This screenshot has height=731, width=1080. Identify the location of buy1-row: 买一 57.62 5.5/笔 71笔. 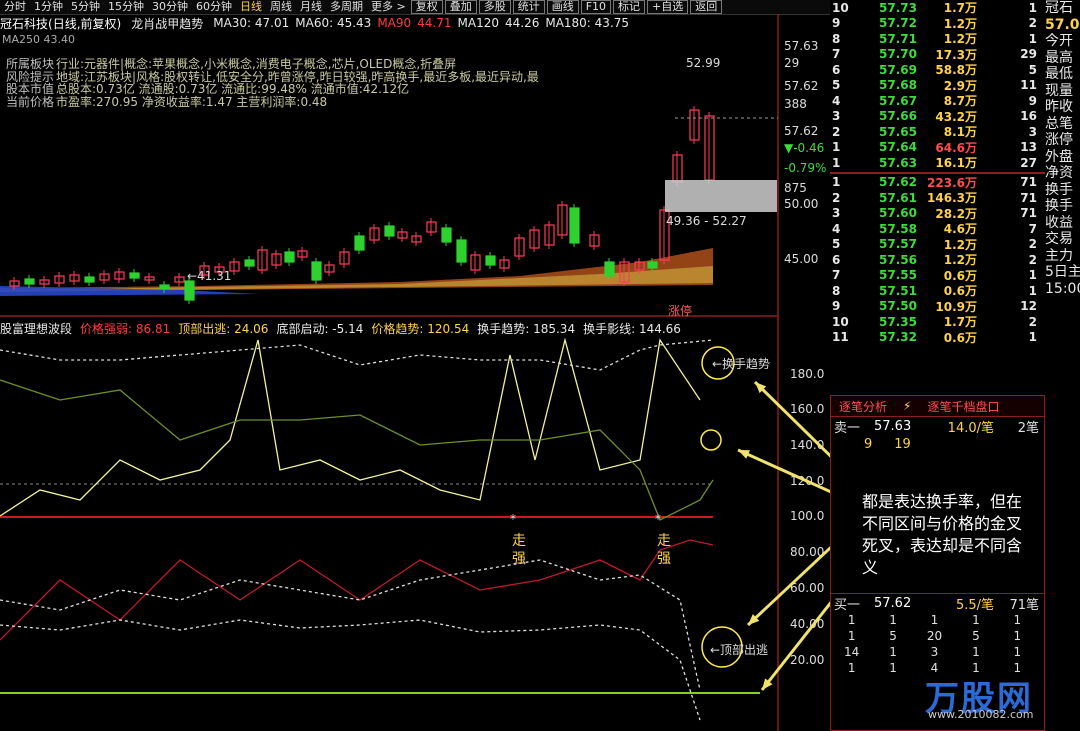
(937, 603).